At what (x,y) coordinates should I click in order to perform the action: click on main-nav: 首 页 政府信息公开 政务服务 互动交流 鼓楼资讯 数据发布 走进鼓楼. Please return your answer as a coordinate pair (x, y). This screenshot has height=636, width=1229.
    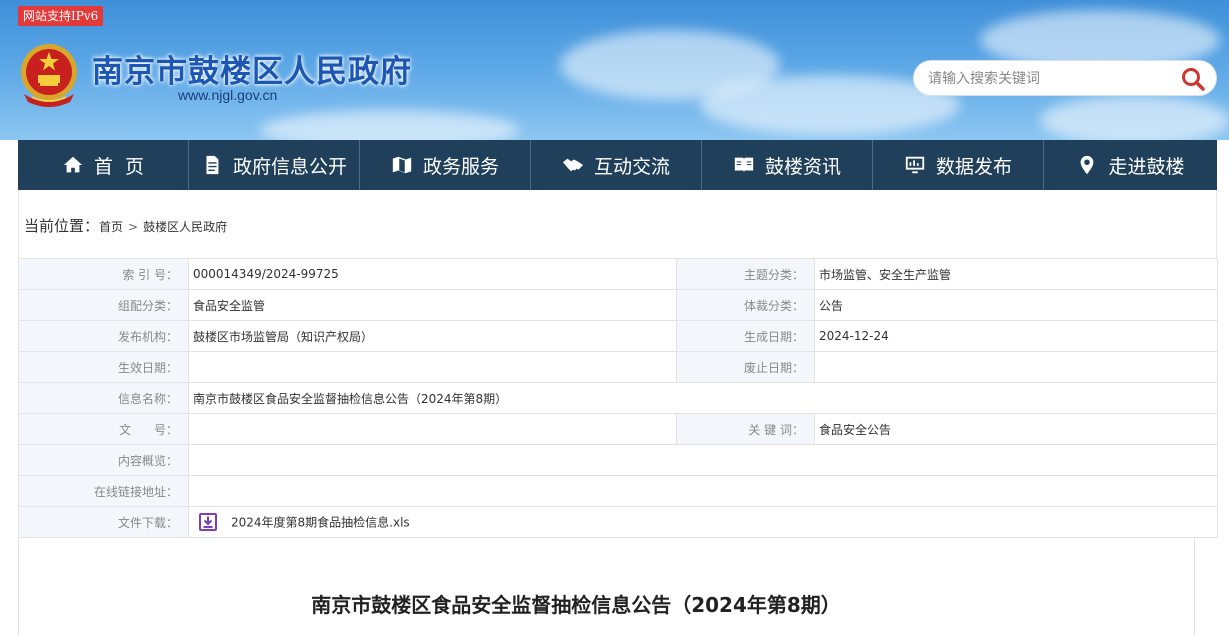
    Looking at the image, I should click on (617, 165).